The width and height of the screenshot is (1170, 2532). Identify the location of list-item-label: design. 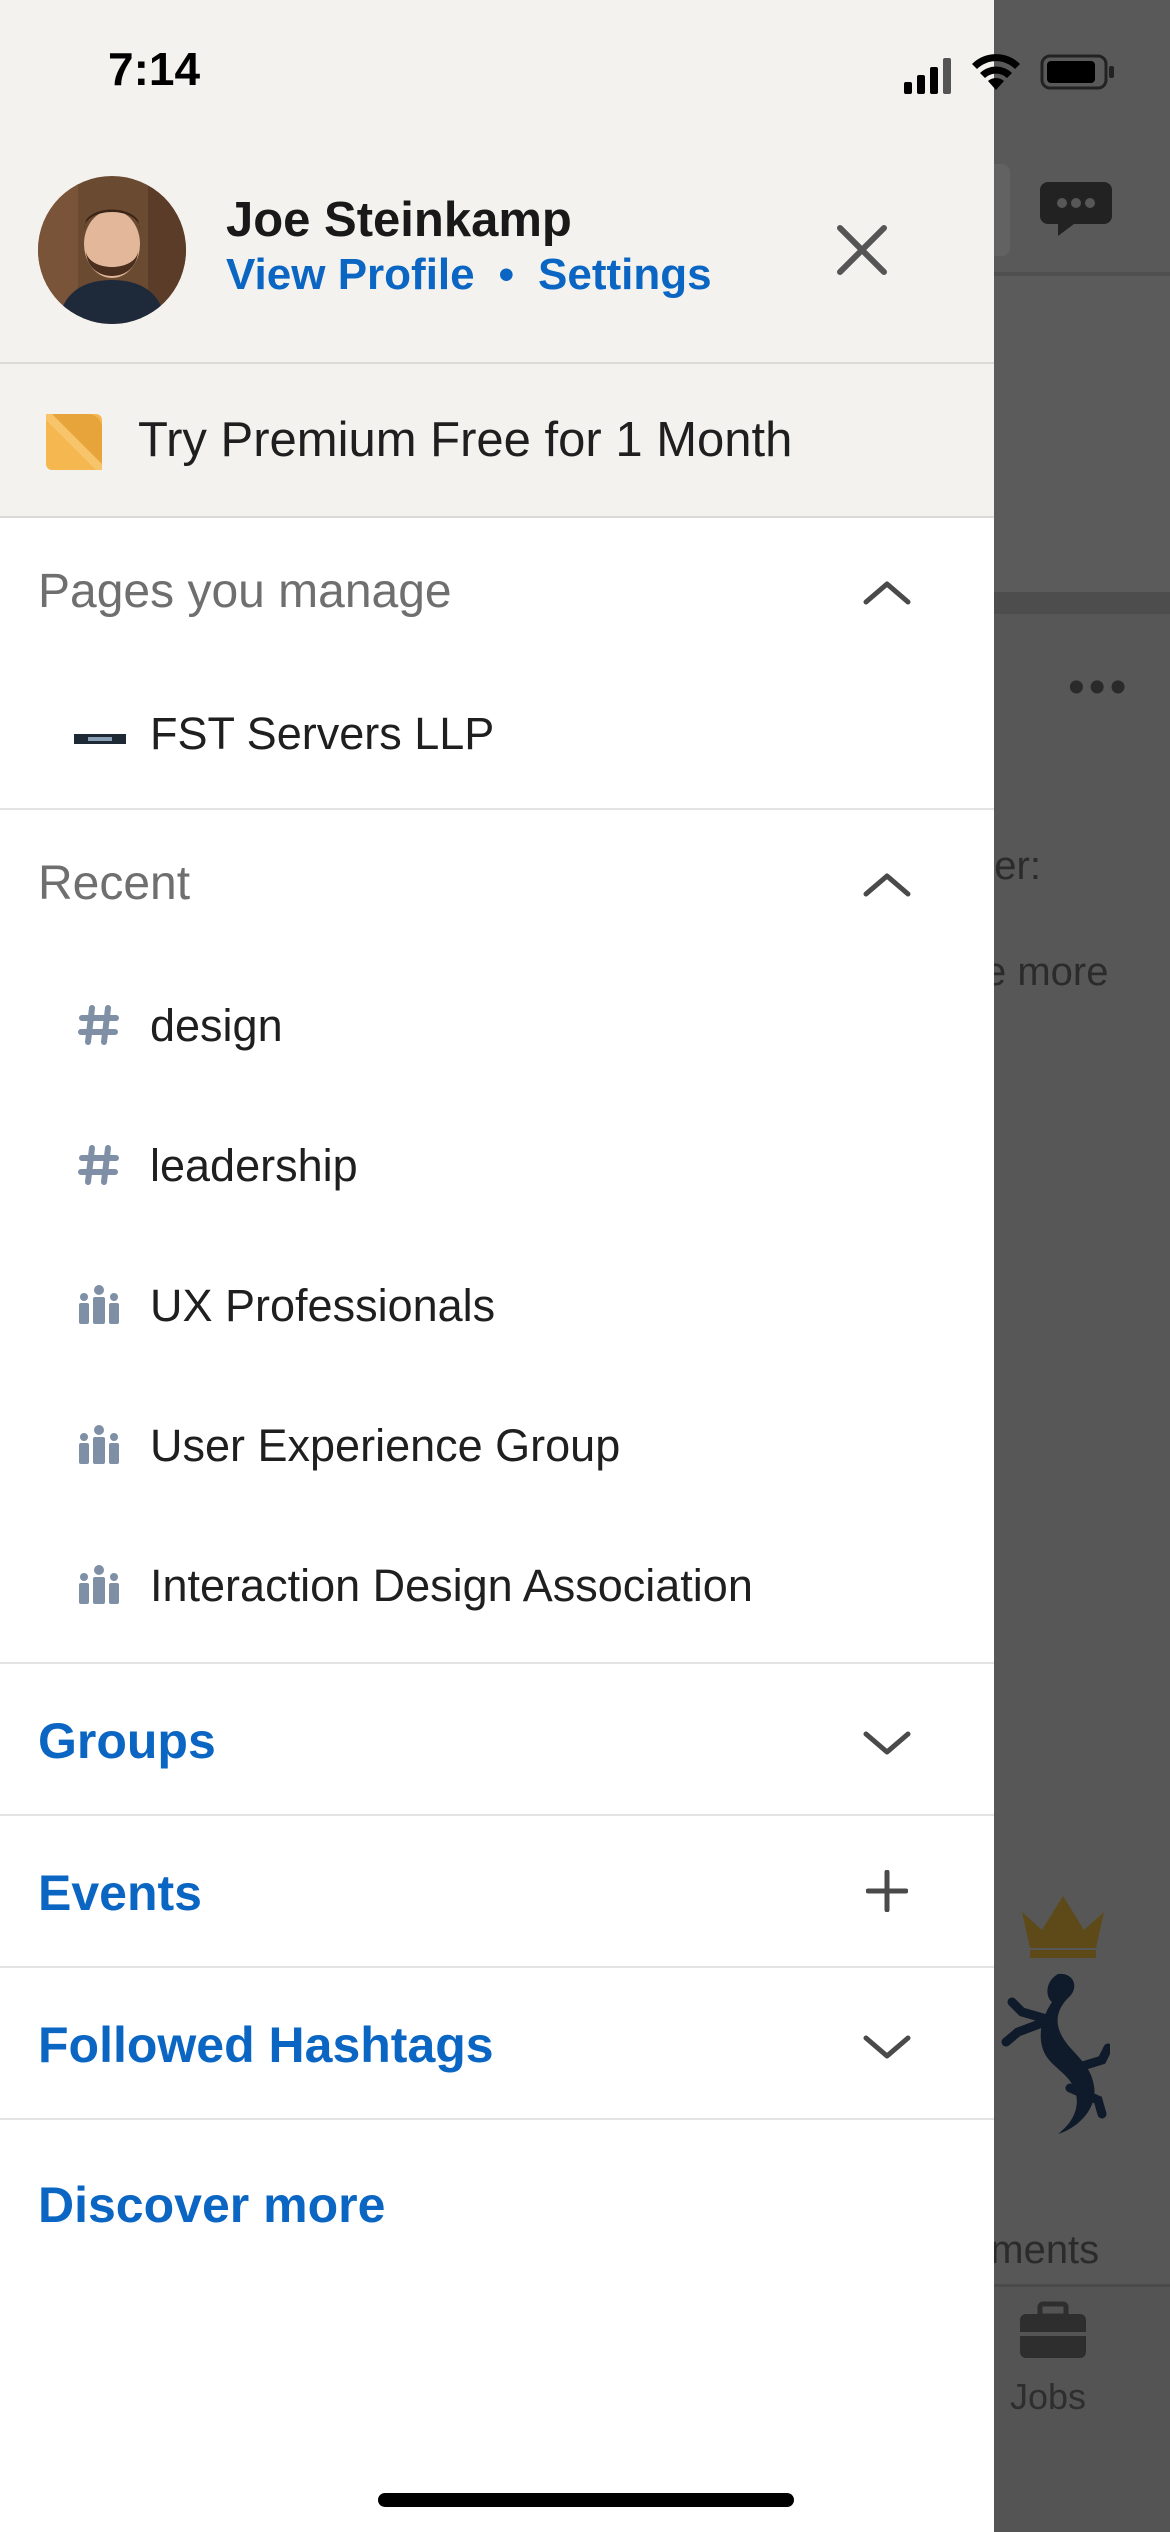
(216, 1025).